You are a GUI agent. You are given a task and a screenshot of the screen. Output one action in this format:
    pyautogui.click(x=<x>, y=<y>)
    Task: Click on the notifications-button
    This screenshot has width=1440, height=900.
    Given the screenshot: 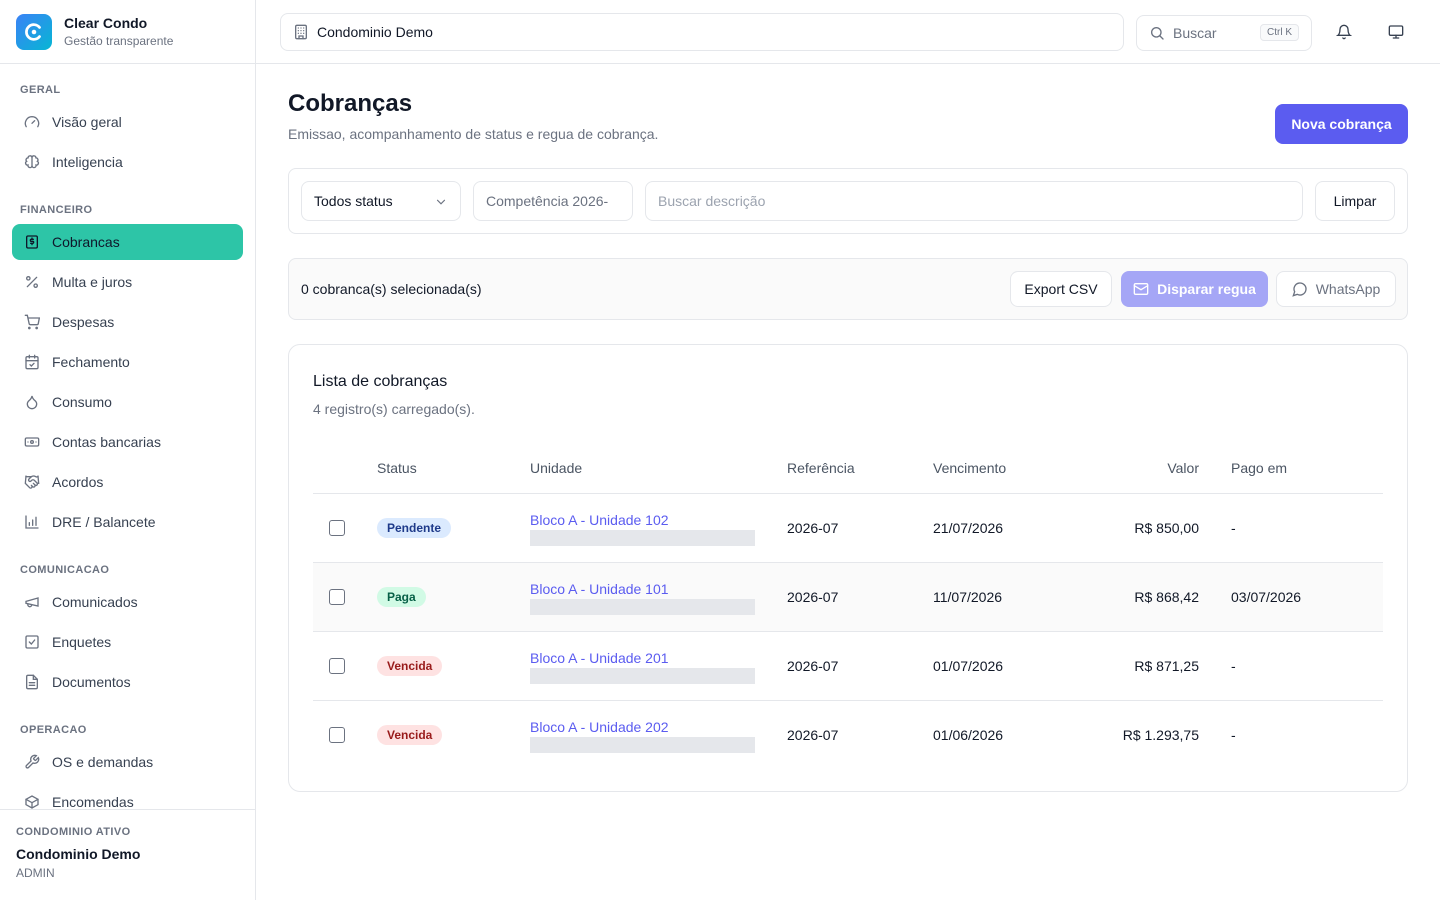 What is the action you would take?
    pyautogui.click(x=1344, y=32)
    